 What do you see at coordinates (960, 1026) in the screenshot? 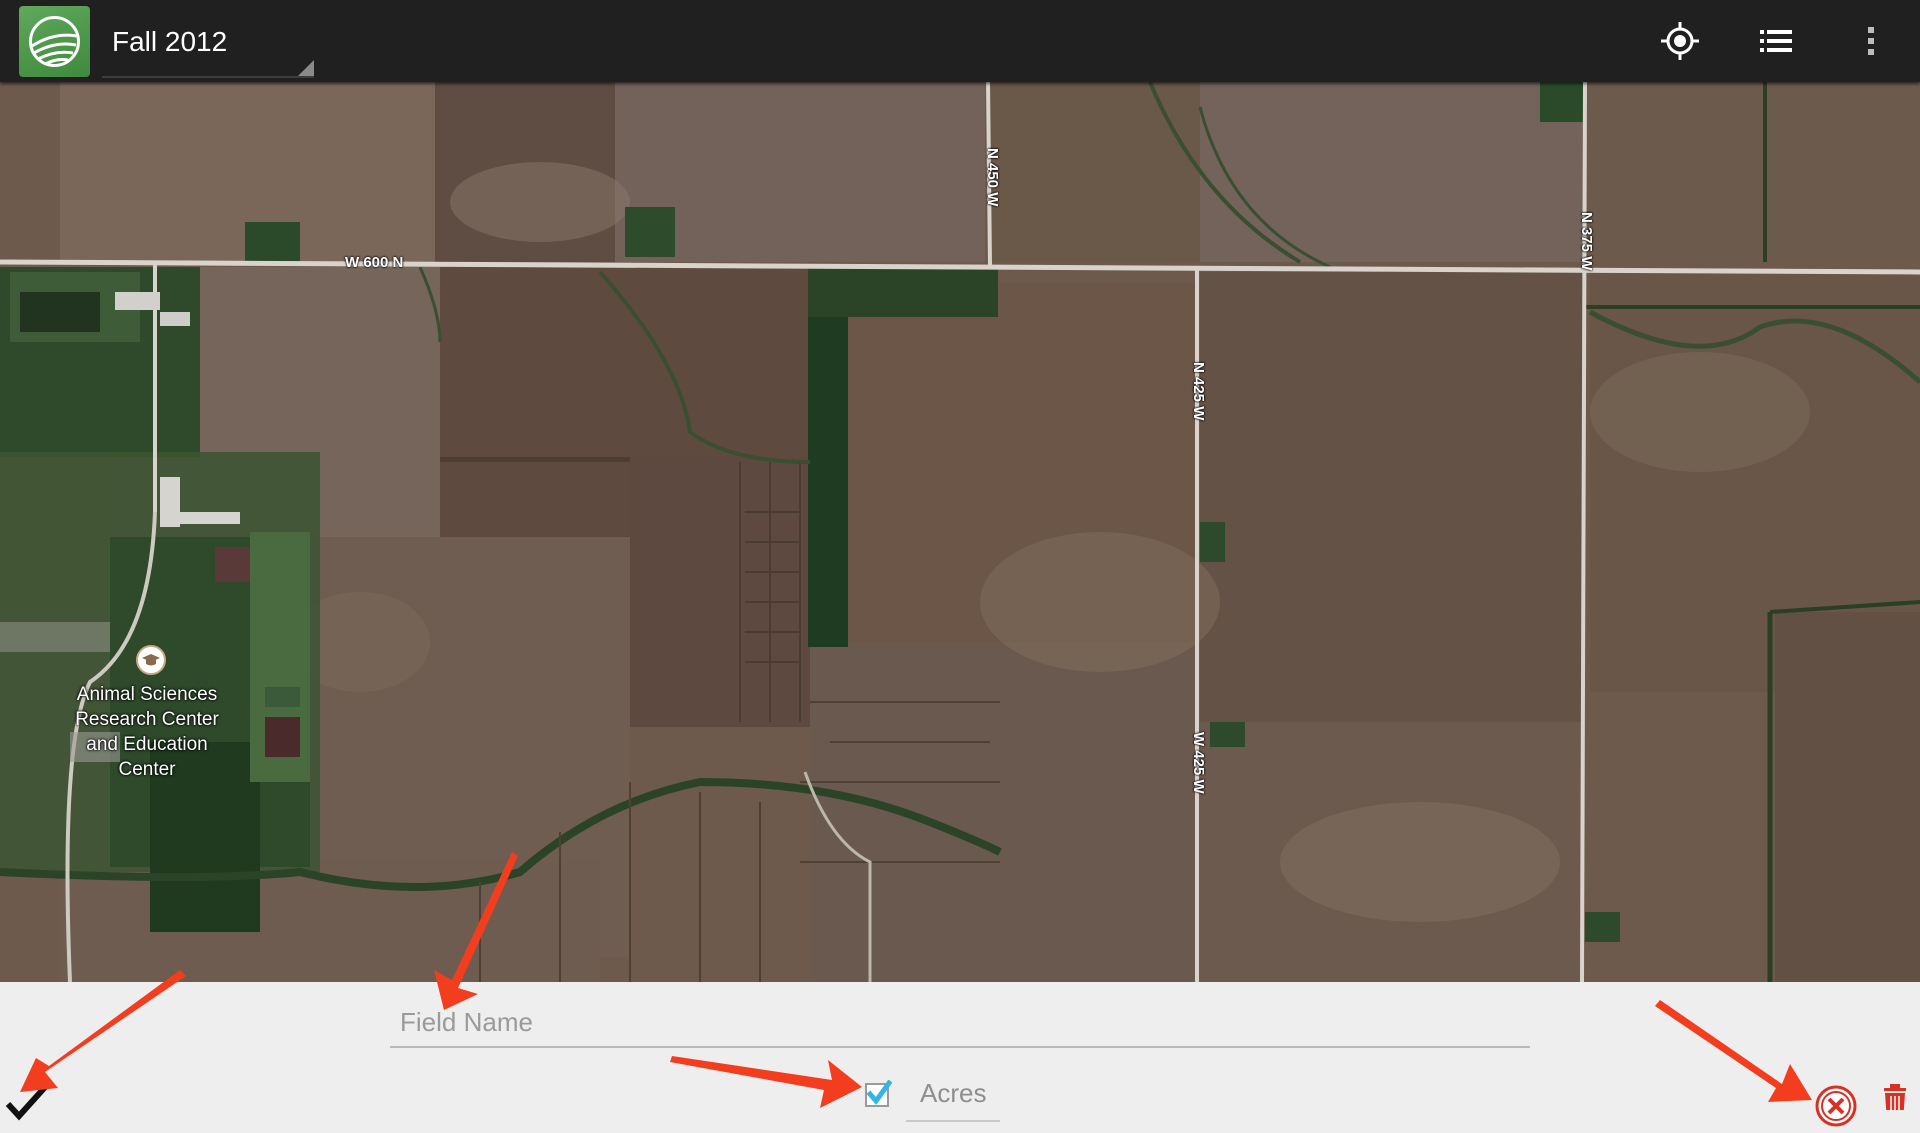
I see `field-name-input` at bounding box center [960, 1026].